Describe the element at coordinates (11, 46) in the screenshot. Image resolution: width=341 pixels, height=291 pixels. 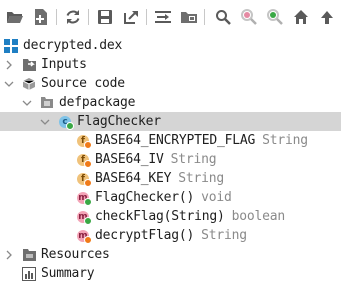
I see `grid-icon` at that location.